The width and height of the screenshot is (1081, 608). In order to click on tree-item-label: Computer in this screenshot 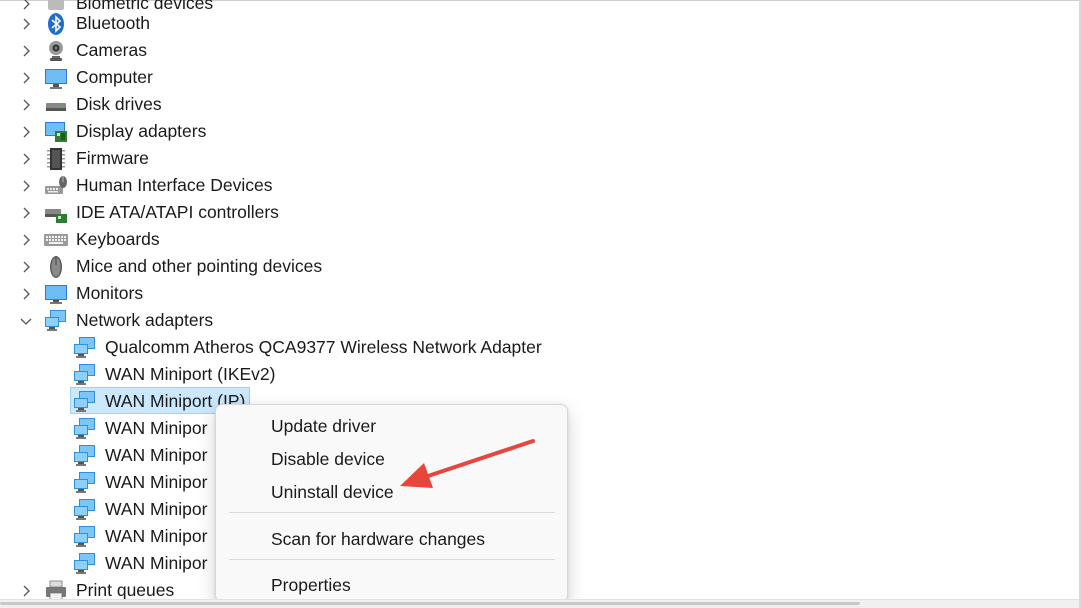, I will do `click(114, 77)`.